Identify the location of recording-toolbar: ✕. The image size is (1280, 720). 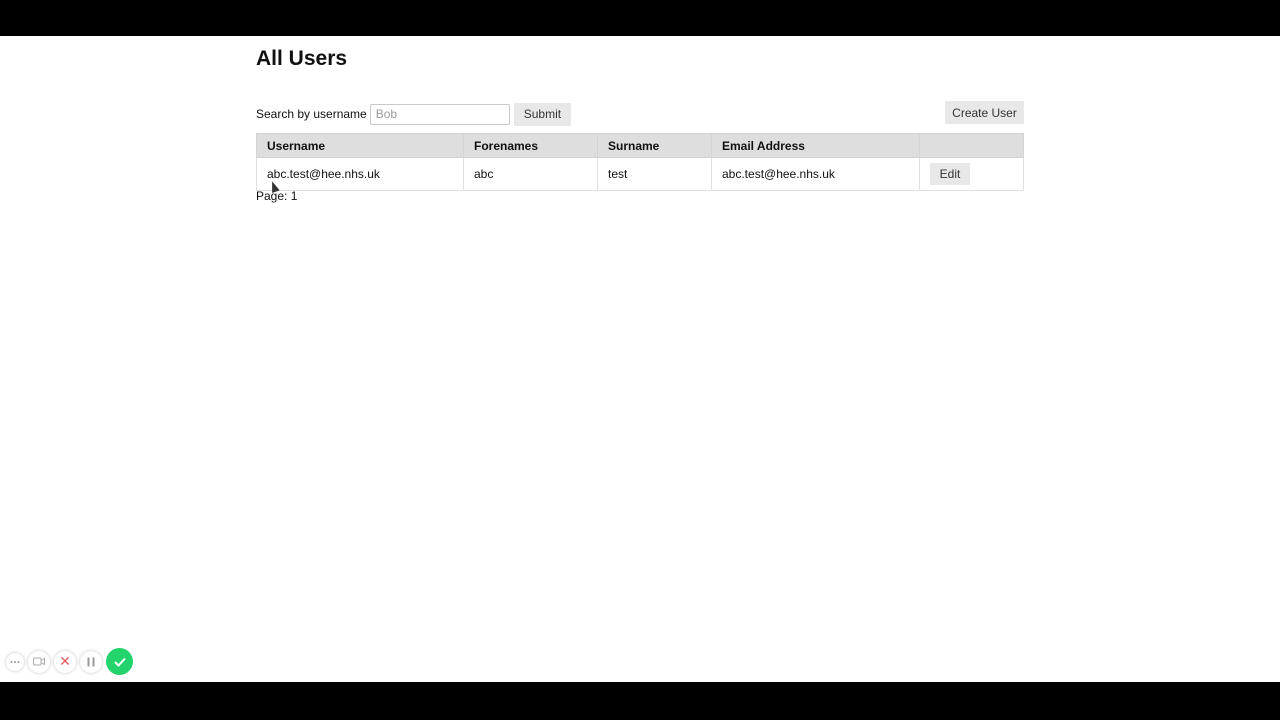
(69, 661).